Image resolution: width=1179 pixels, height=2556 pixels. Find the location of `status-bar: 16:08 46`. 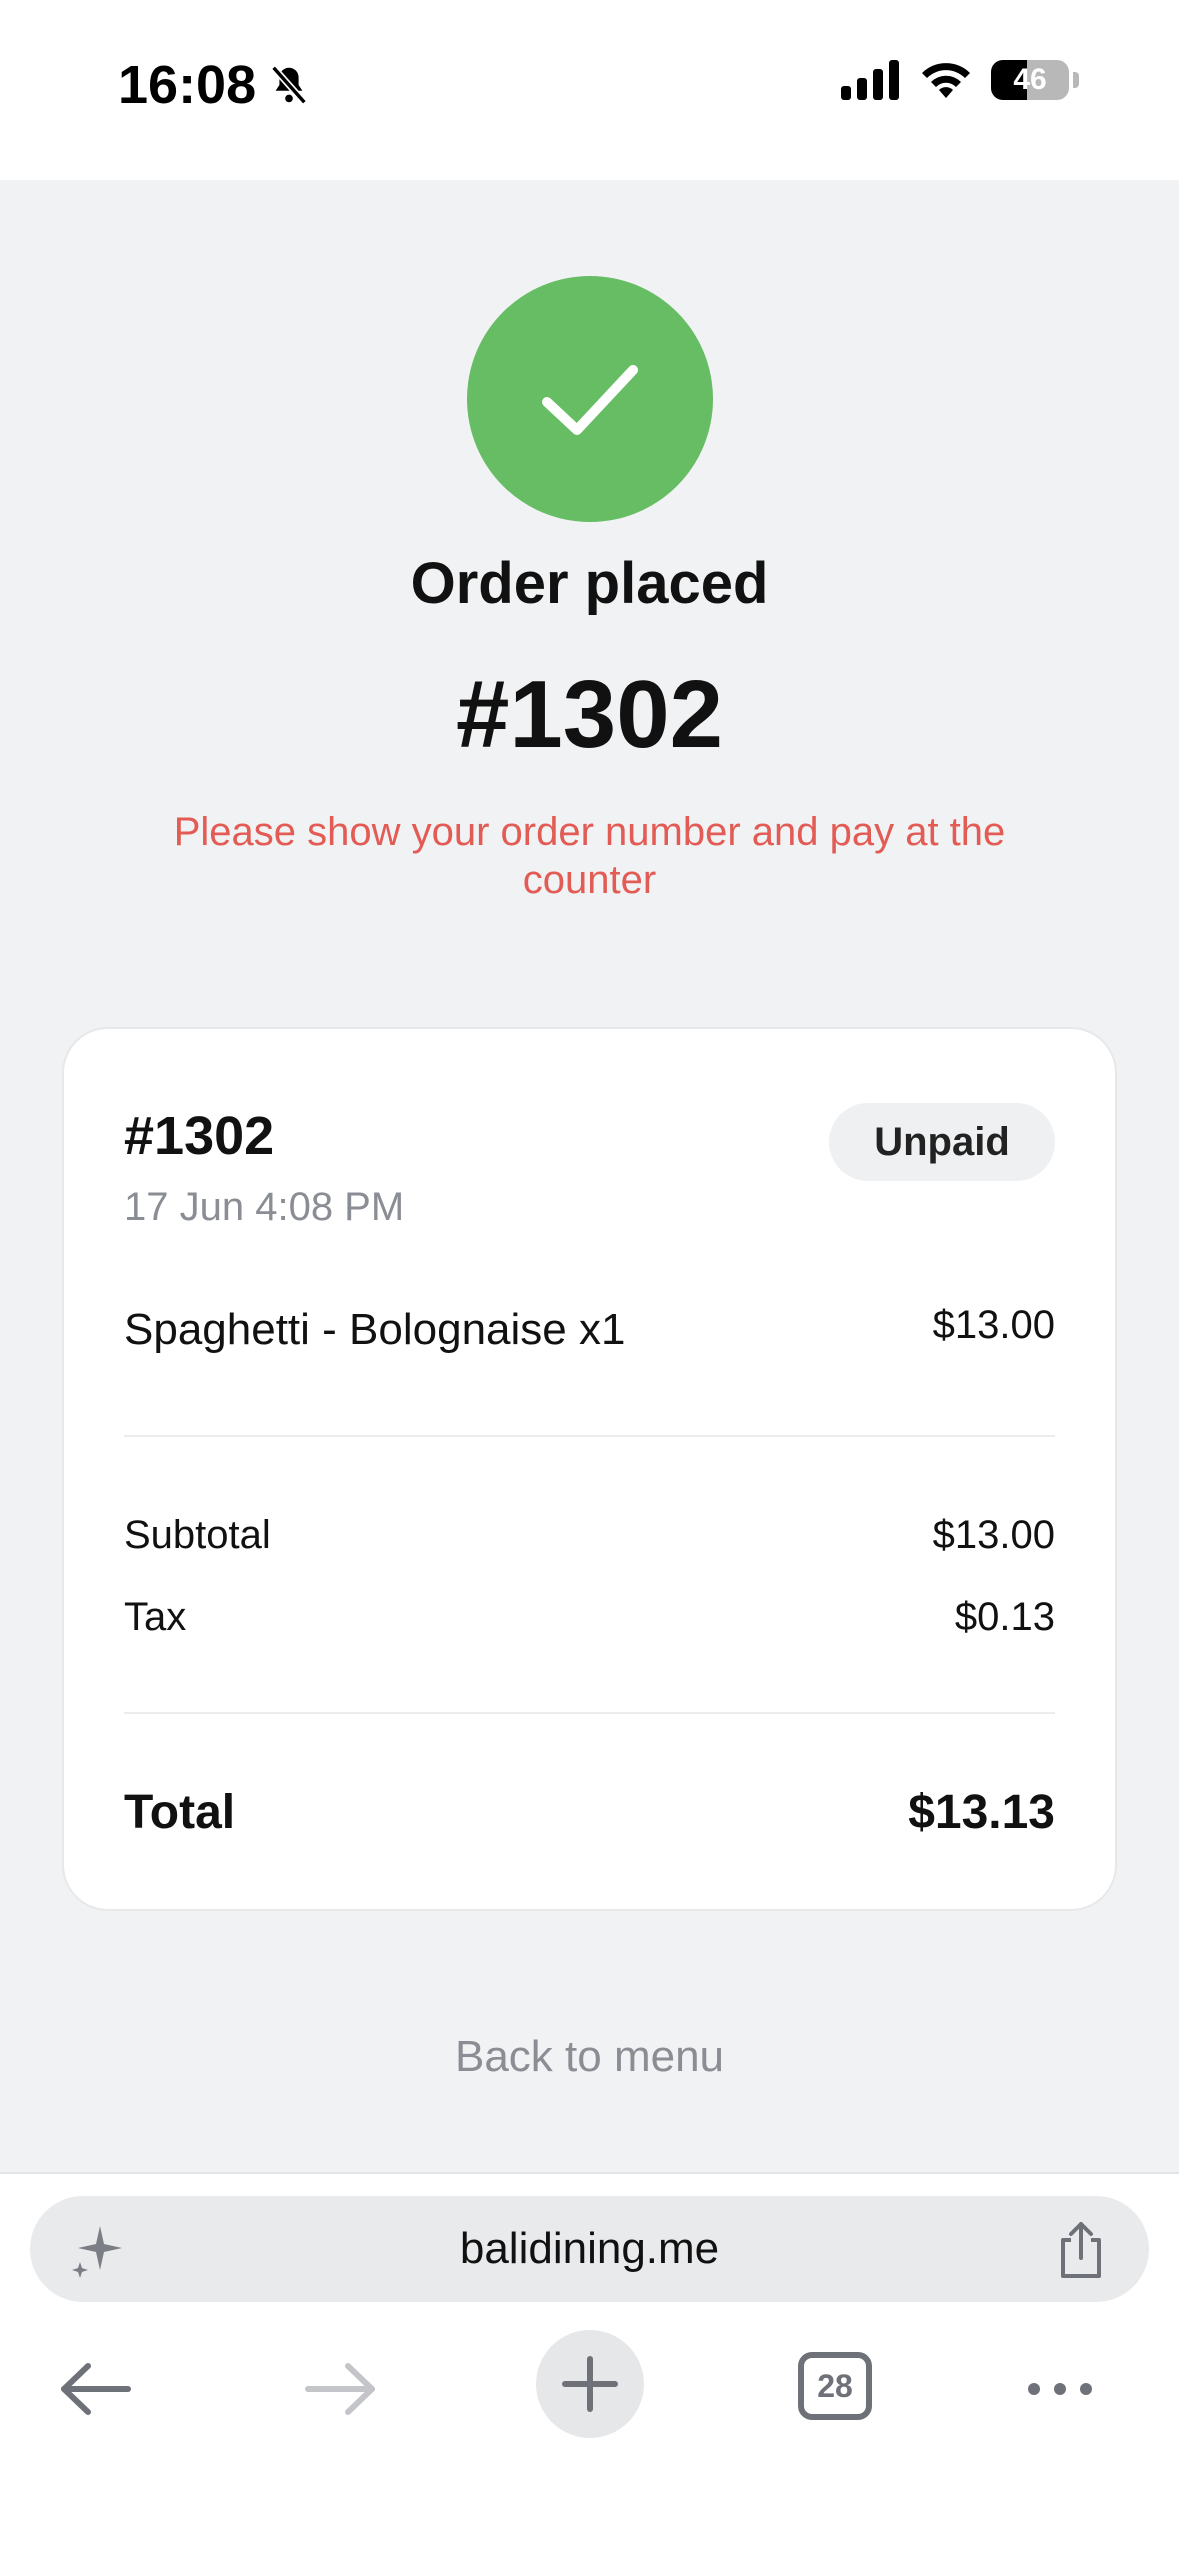

status-bar: 16:08 46 is located at coordinates (589, 90).